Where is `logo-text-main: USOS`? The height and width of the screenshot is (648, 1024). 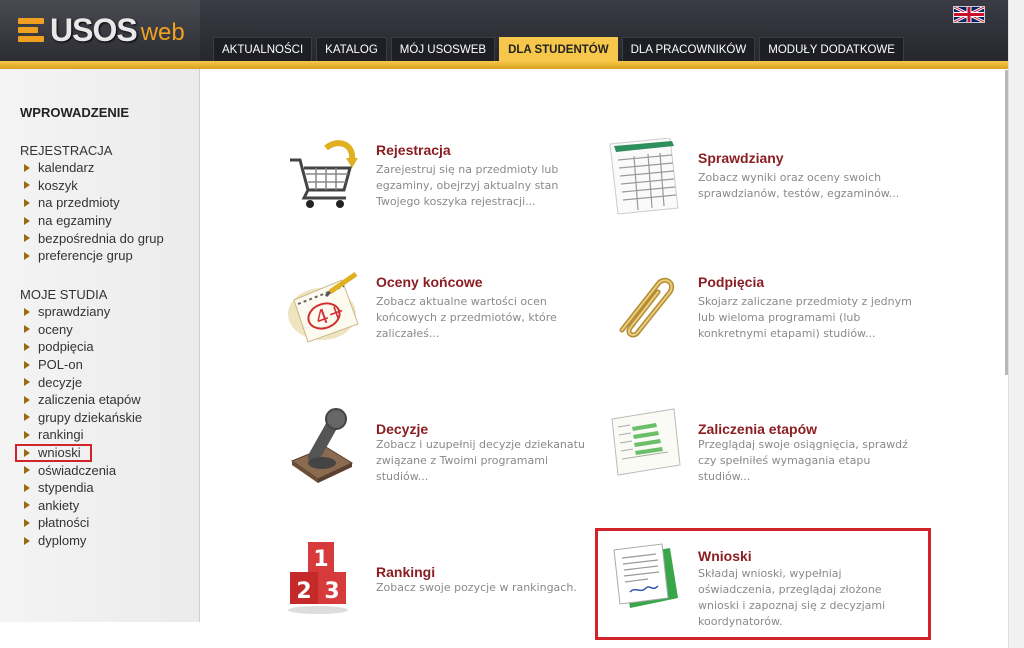
logo-text-main: USOS is located at coordinates (94, 29).